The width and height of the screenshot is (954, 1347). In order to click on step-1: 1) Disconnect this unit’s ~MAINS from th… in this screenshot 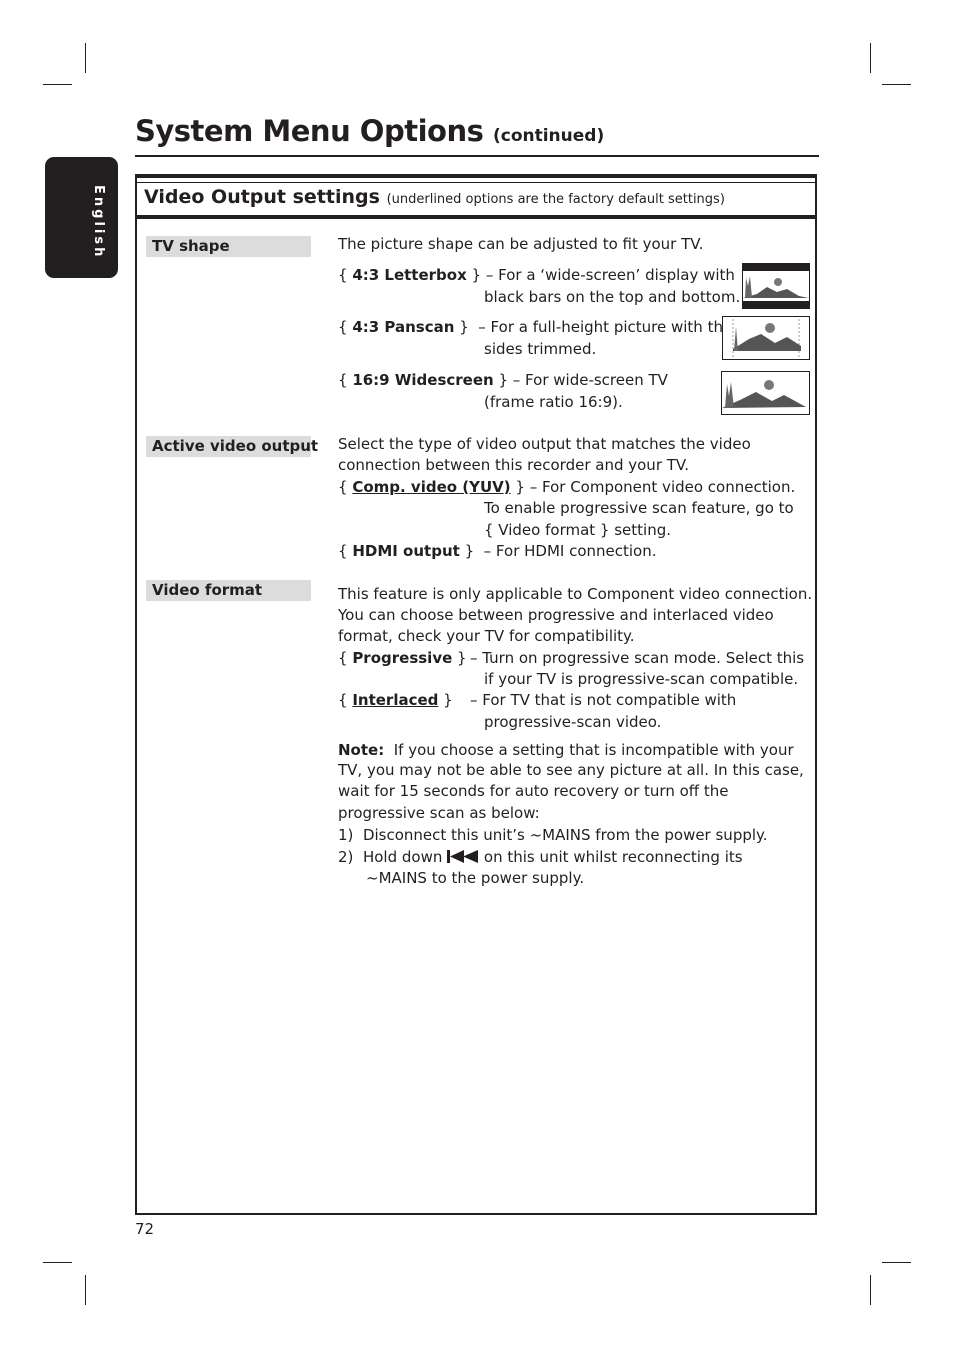, I will do `click(553, 836)`.